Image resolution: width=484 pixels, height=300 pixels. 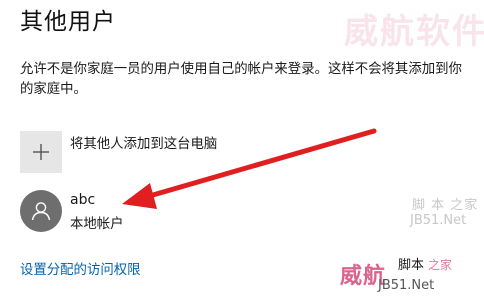 I want to click on watermark-bottom-net: JB51.Net, so click(x=406, y=285).